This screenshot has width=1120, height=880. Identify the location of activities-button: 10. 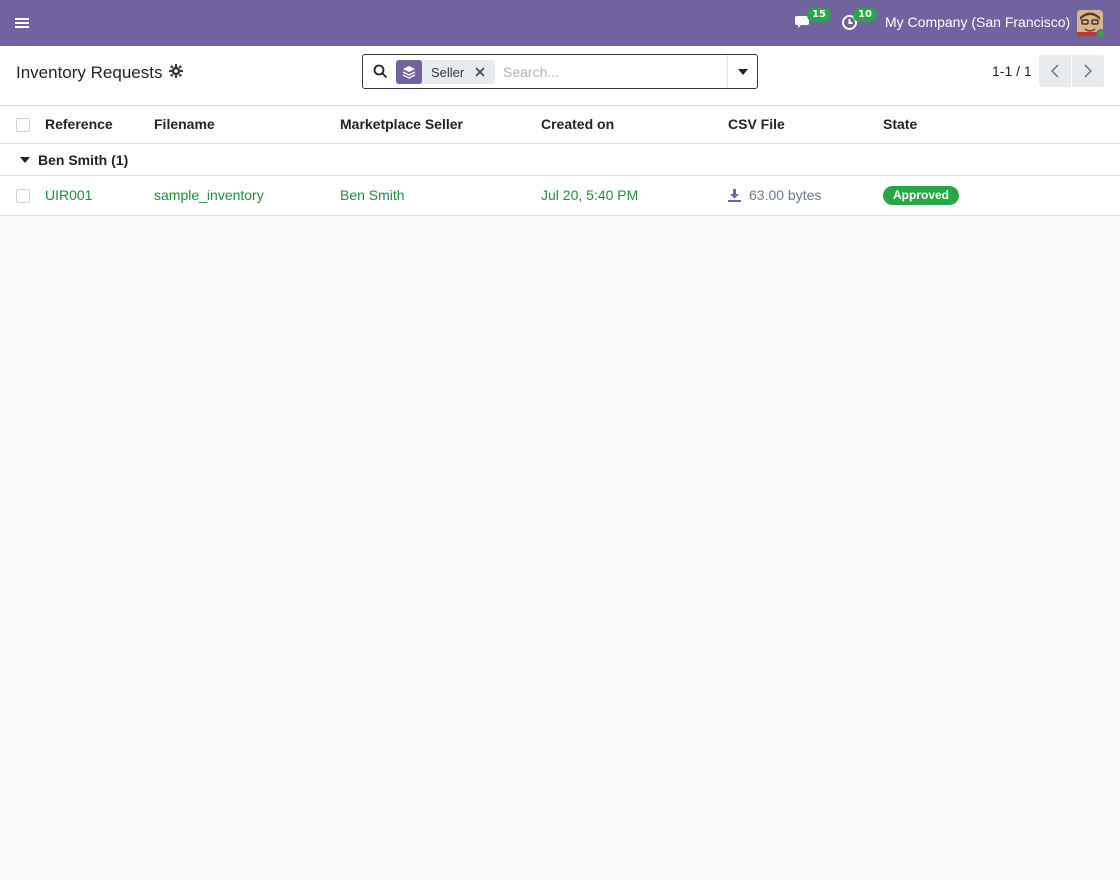
(859, 21).